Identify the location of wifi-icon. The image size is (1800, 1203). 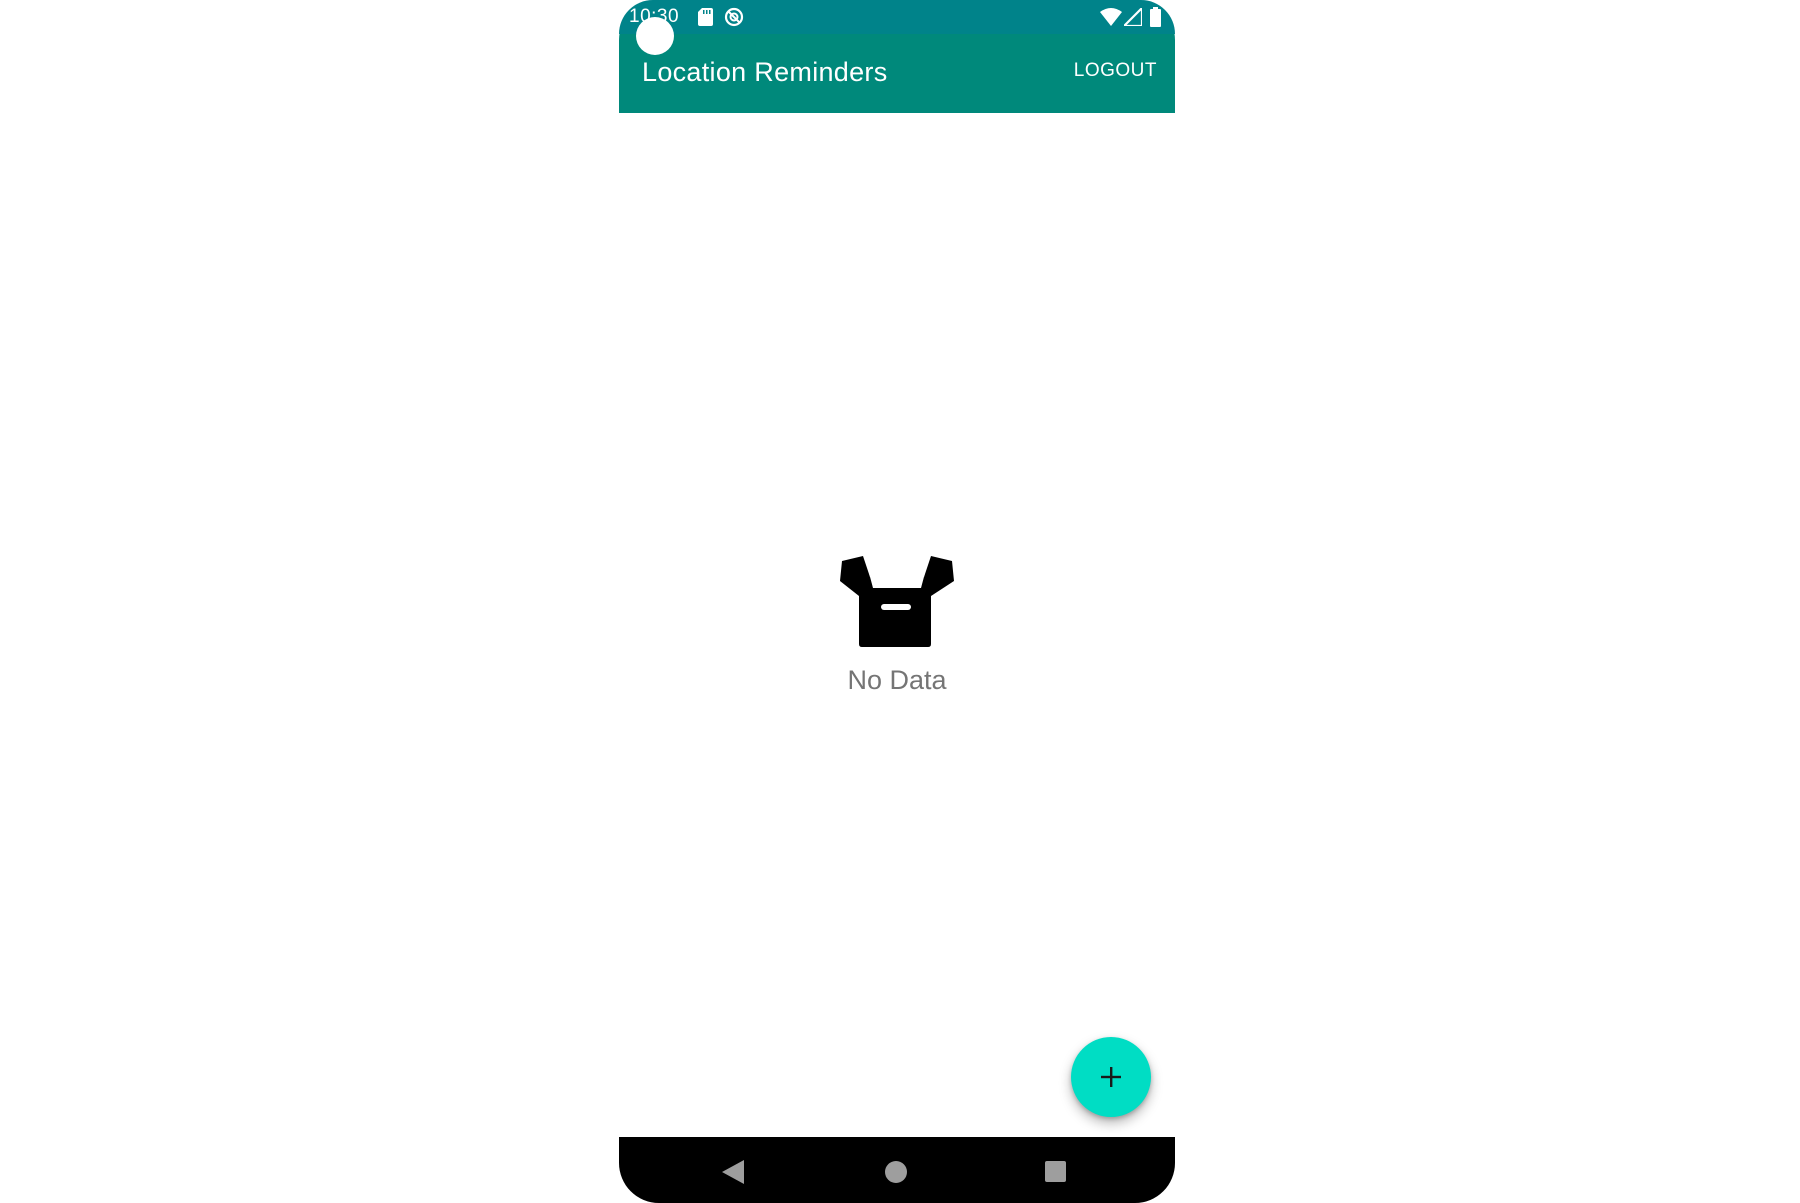
(1111, 17).